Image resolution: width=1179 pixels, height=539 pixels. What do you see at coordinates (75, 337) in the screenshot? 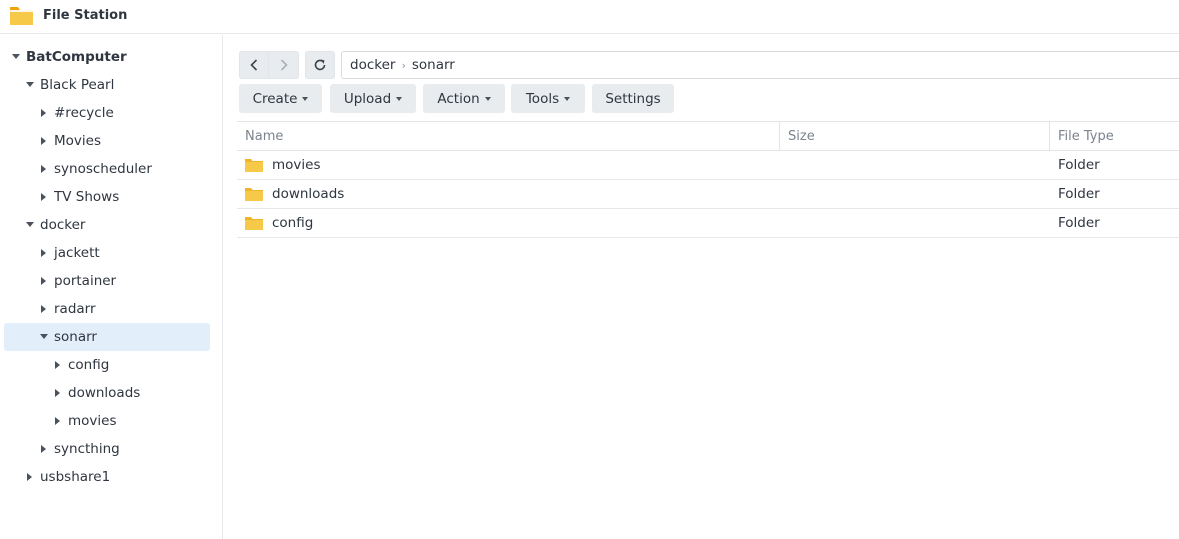
I see `tree-item-label: sonarr` at bounding box center [75, 337].